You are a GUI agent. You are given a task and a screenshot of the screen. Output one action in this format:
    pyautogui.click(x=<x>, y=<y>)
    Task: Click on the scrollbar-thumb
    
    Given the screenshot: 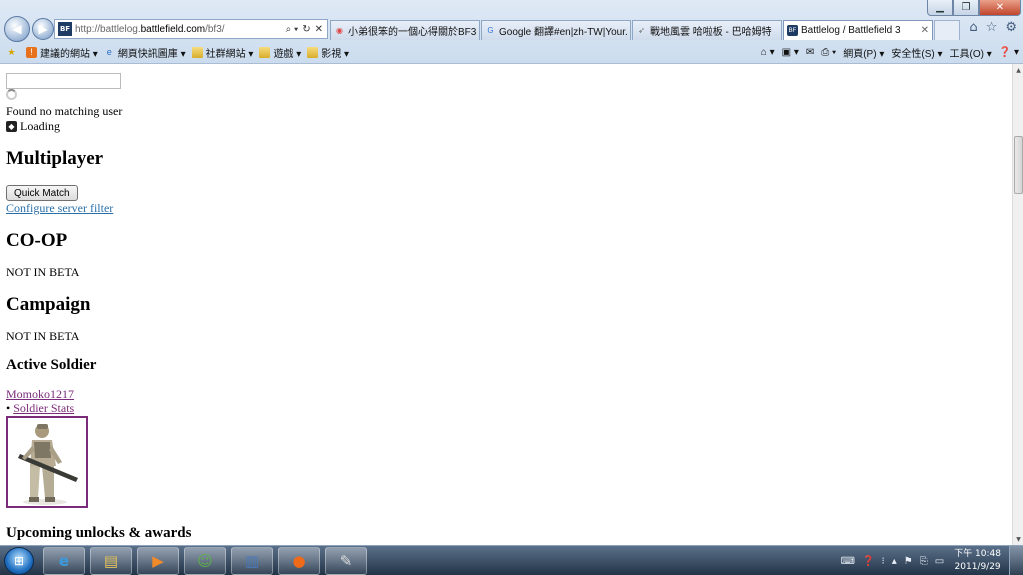 What is the action you would take?
    pyautogui.click(x=1018, y=165)
    